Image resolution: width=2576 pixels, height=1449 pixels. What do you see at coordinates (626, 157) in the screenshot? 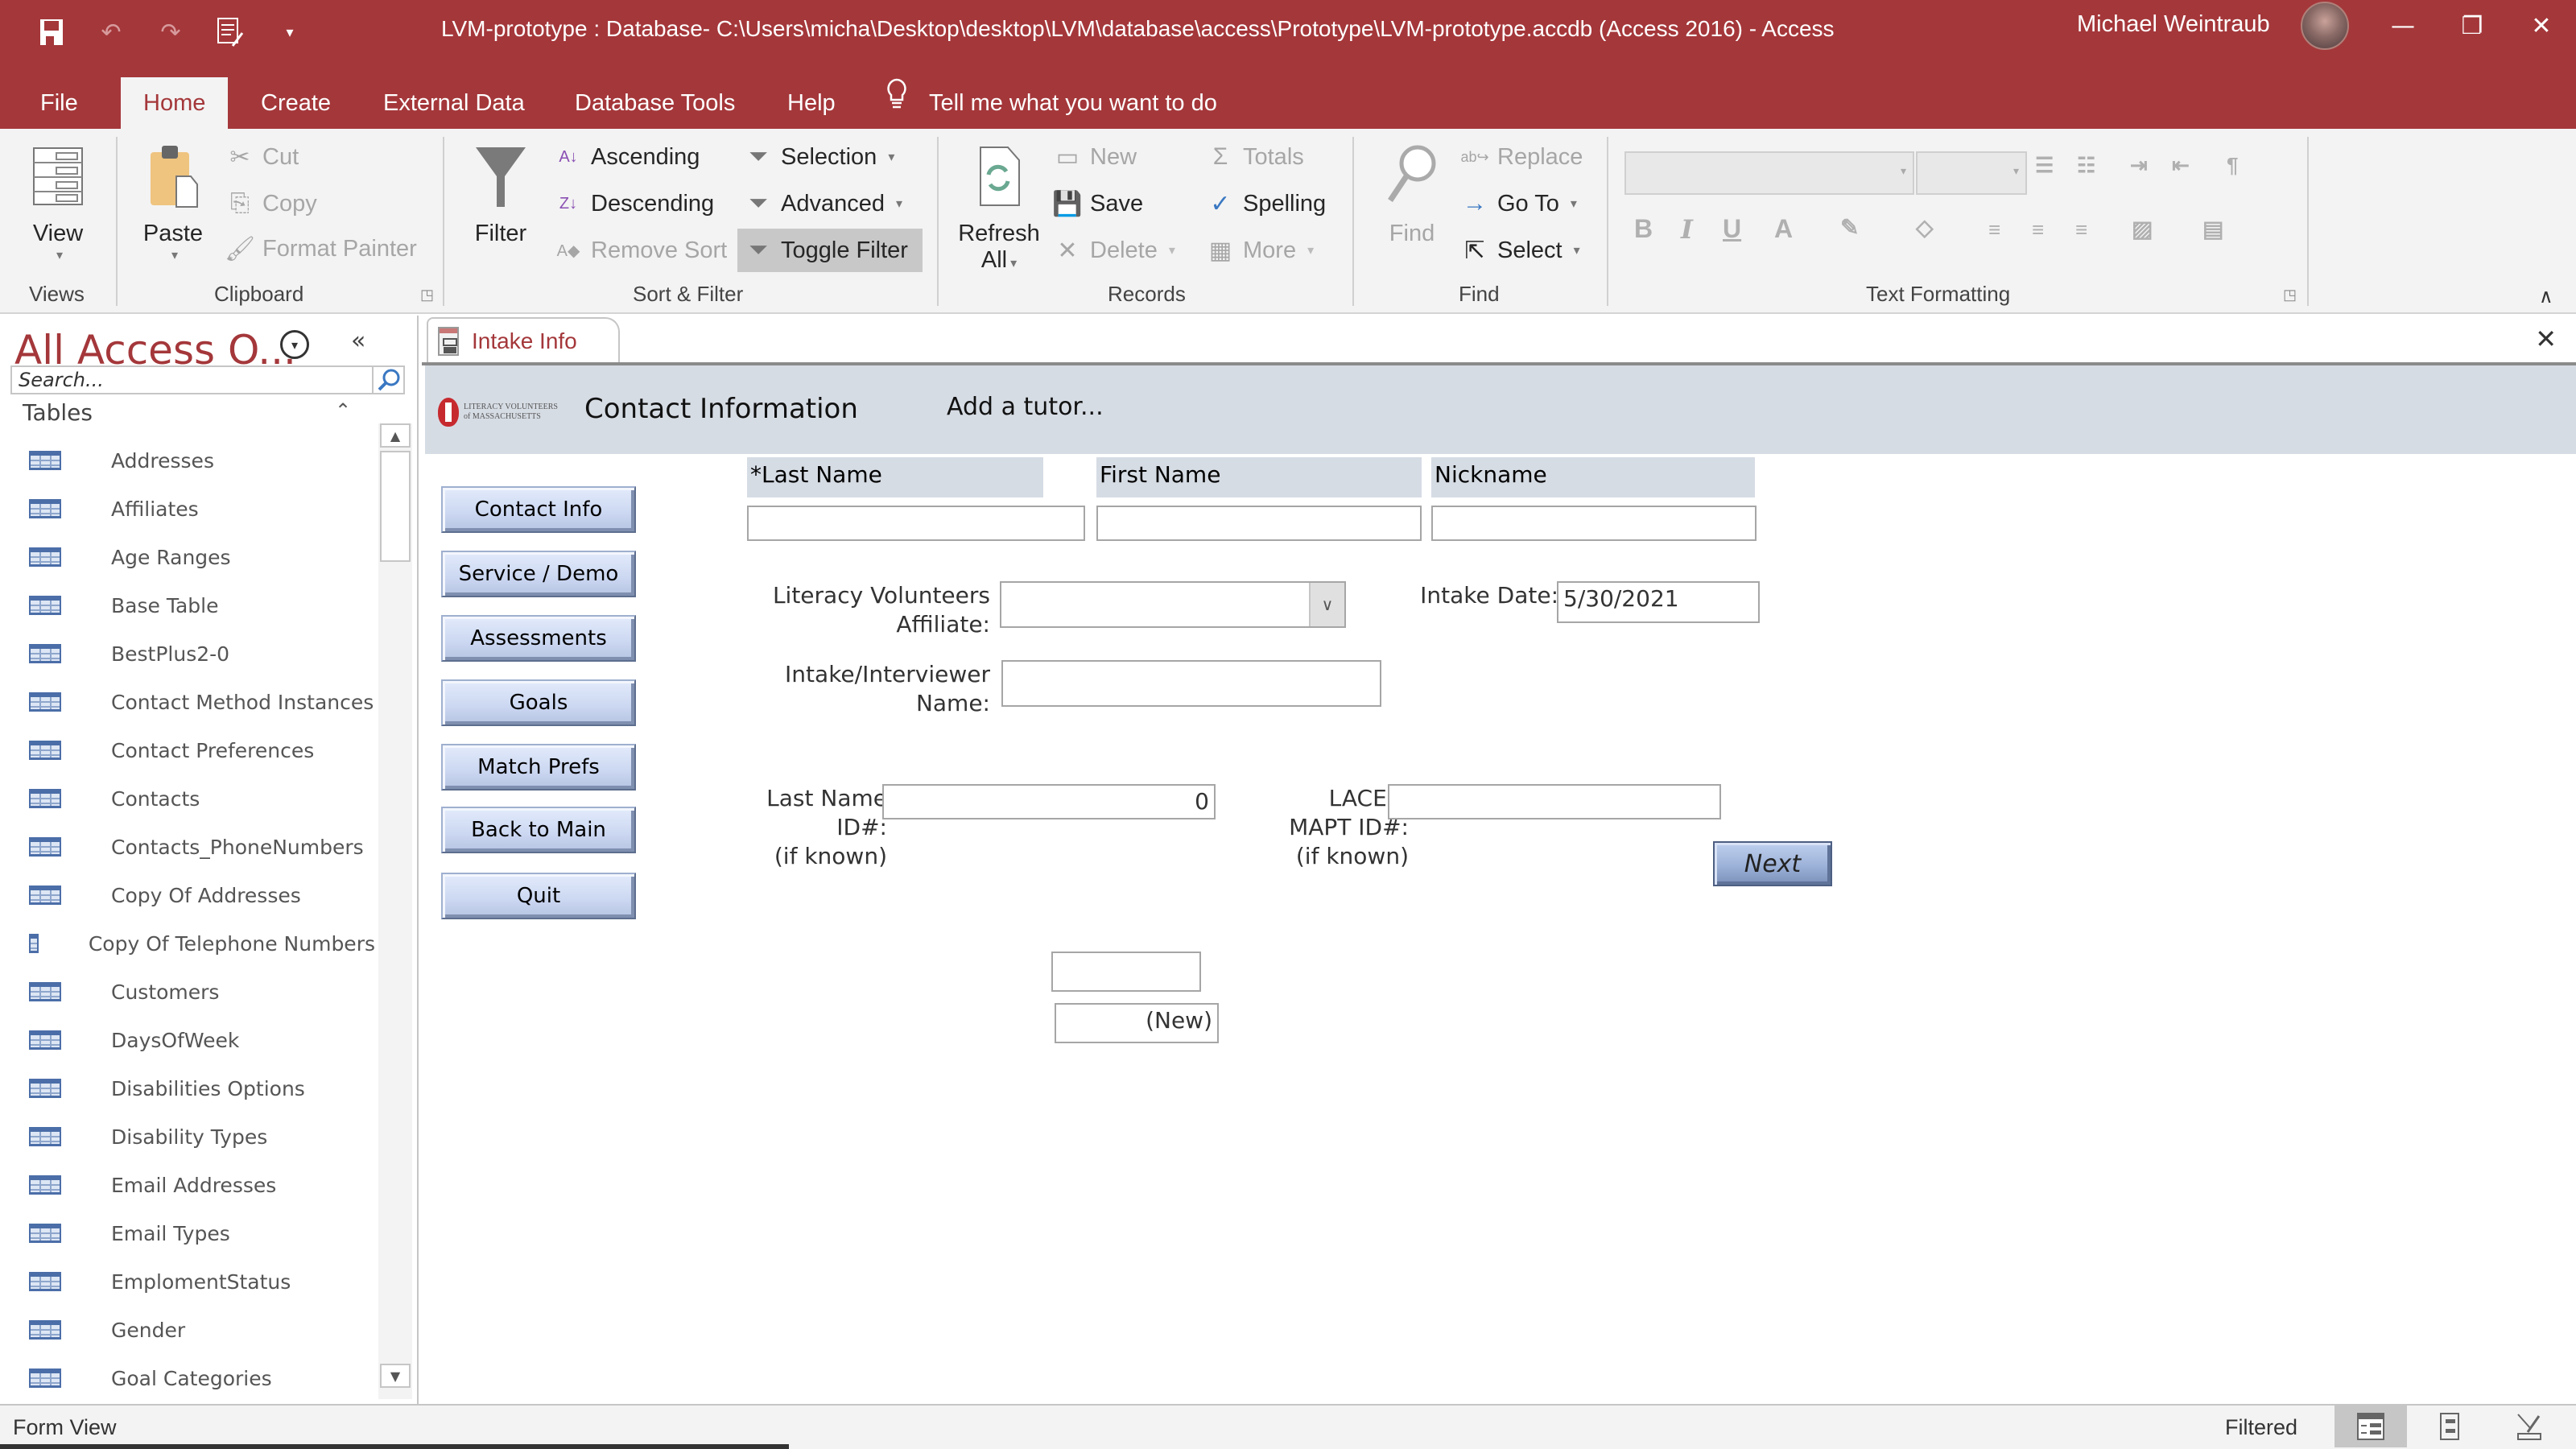
I see `ascending-button: A↓ Ascending` at bounding box center [626, 157].